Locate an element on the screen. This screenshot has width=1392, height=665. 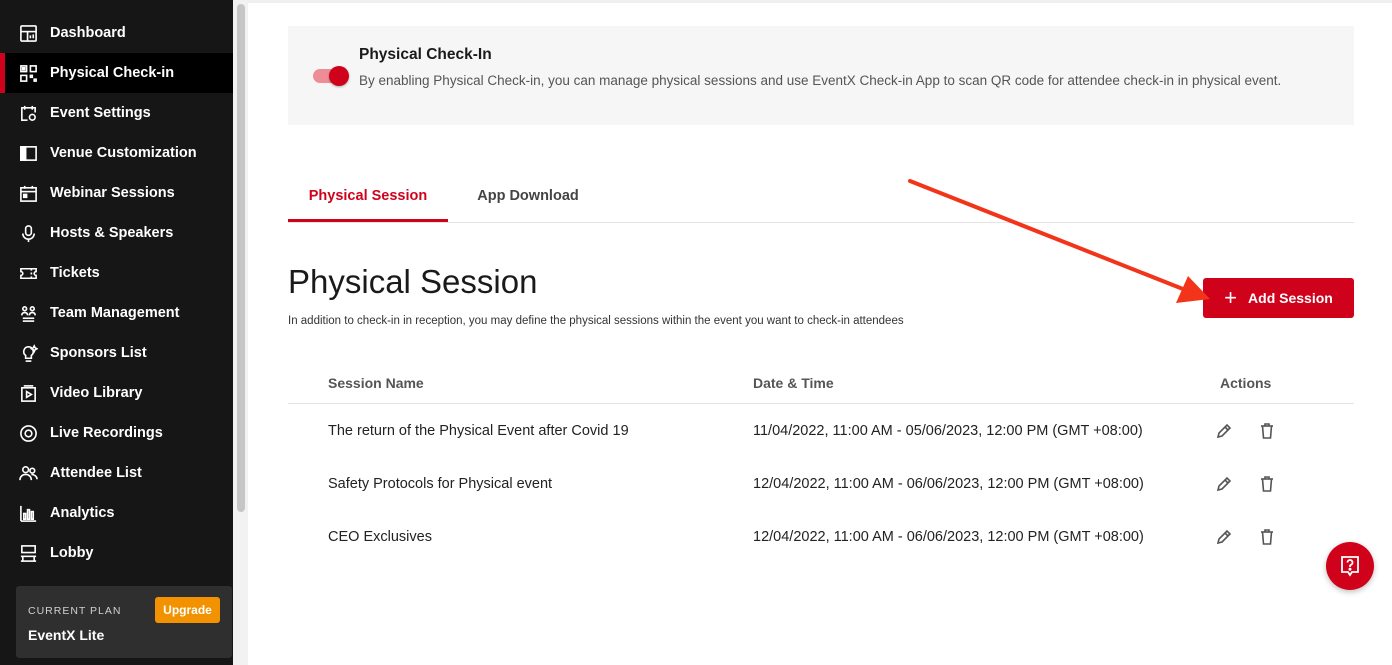
ticket-icon is located at coordinates (28, 273).